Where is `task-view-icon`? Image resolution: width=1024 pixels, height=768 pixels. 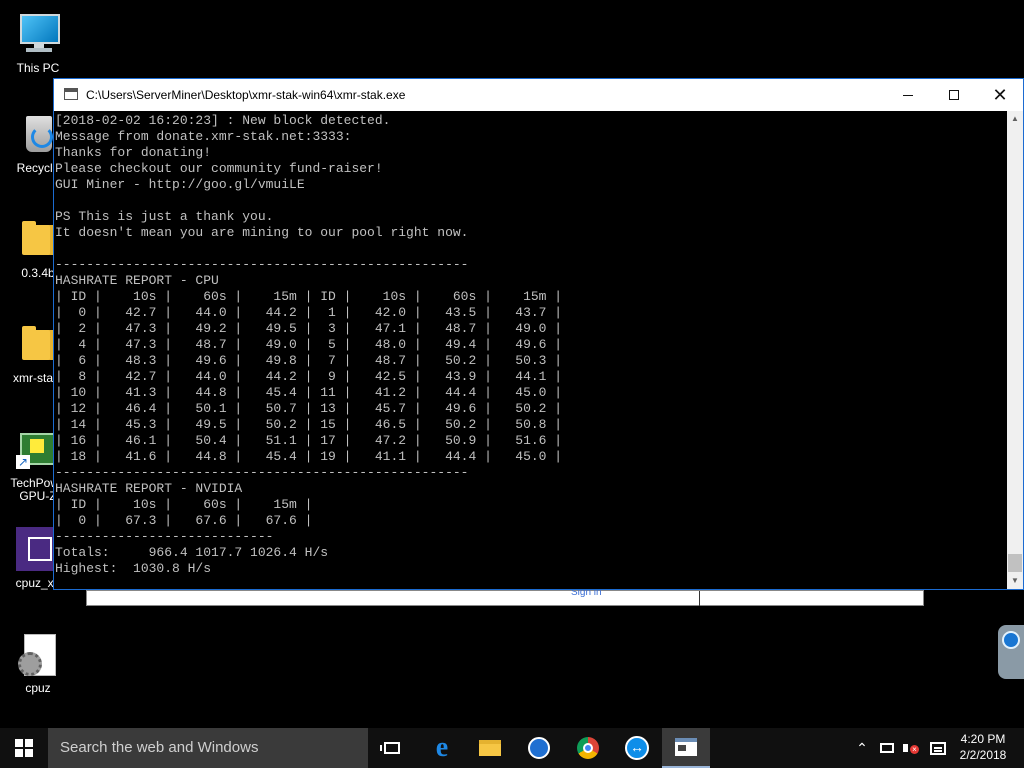
task-view-icon is located at coordinates (390, 748).